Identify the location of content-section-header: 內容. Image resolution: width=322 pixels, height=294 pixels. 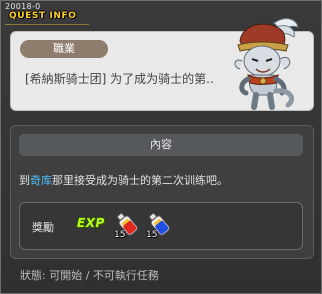
(161, 145).